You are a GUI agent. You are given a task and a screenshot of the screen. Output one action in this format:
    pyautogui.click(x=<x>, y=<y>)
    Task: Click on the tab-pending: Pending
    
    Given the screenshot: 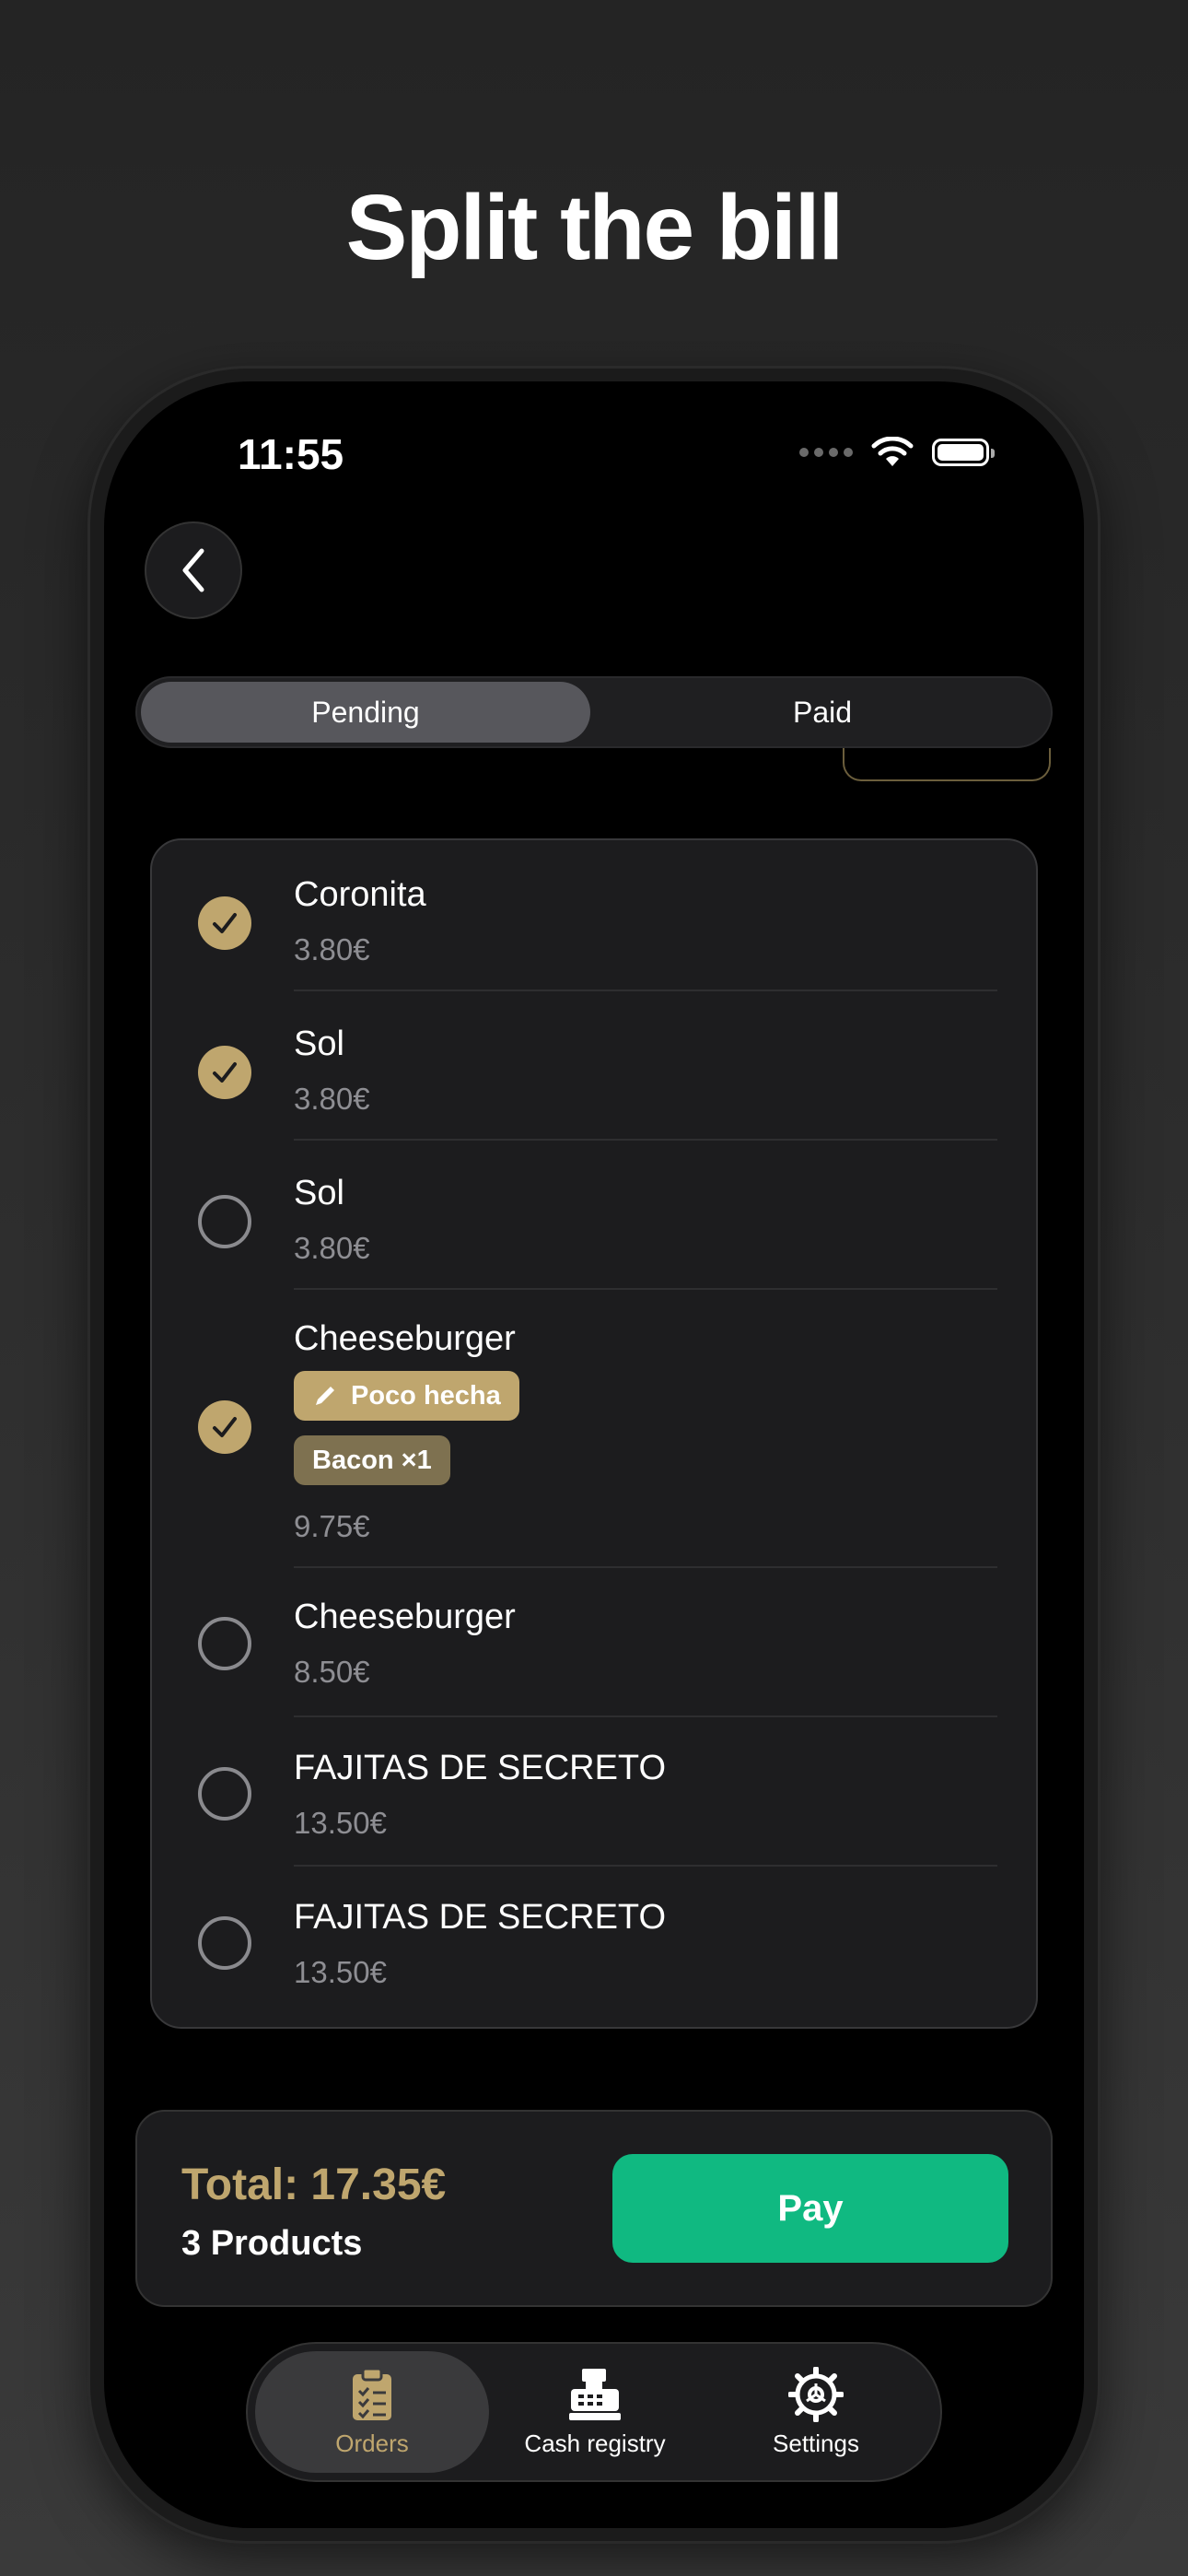 What is the action you would take?
    pyautogui.click(x=365, y=712)
    